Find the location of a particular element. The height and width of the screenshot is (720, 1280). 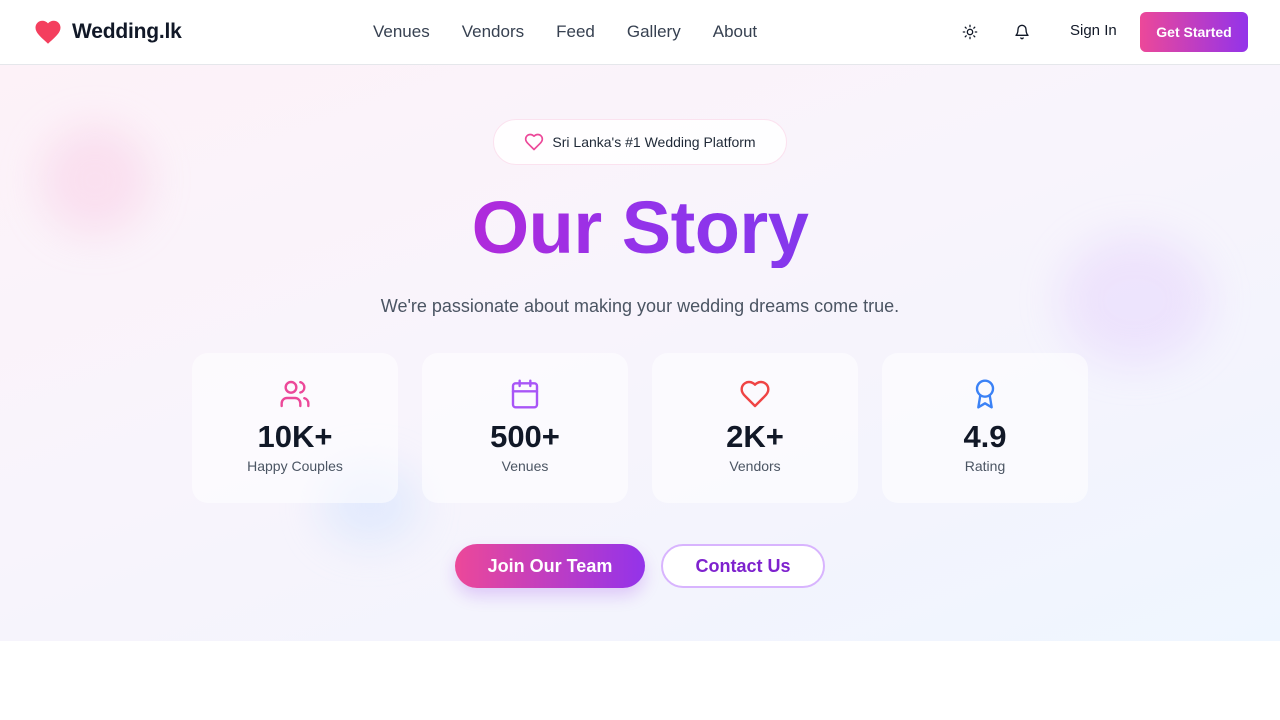

brand-logo: Wedding.lk is located at coordinates (107, 32).